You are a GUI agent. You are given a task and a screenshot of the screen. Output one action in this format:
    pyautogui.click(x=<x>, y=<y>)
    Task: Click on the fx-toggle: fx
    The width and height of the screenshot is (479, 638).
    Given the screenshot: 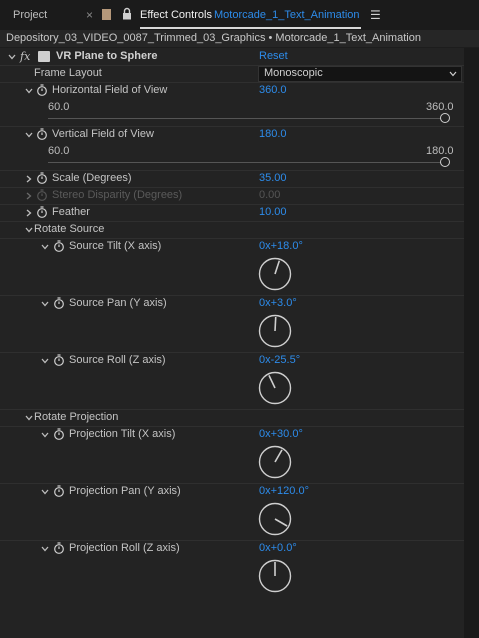 What is the action you would take?
    pyautogui.click(x=25, y=56)
    